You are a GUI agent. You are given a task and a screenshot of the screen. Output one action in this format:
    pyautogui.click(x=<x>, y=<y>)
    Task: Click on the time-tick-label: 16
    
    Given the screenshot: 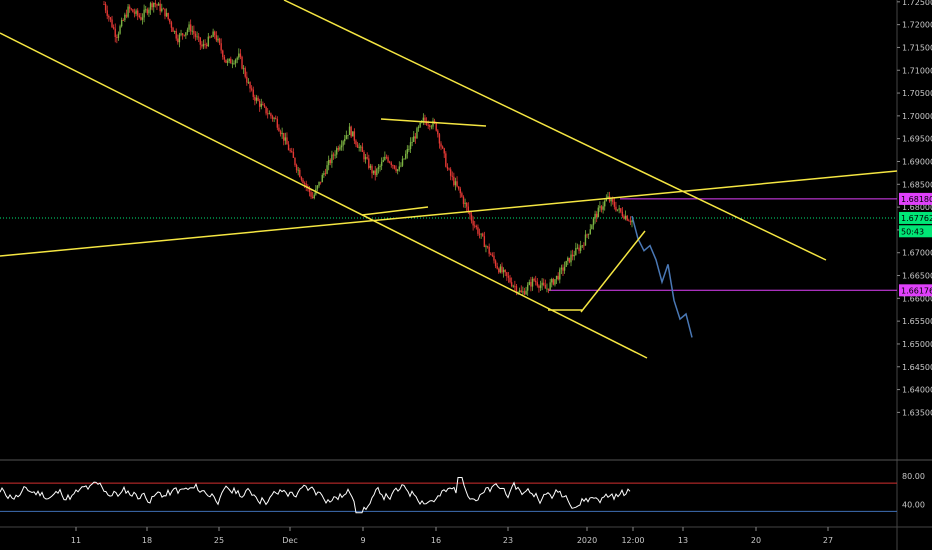 What is the action you would take?
    pyautogui.click(x=436, y=540)
    